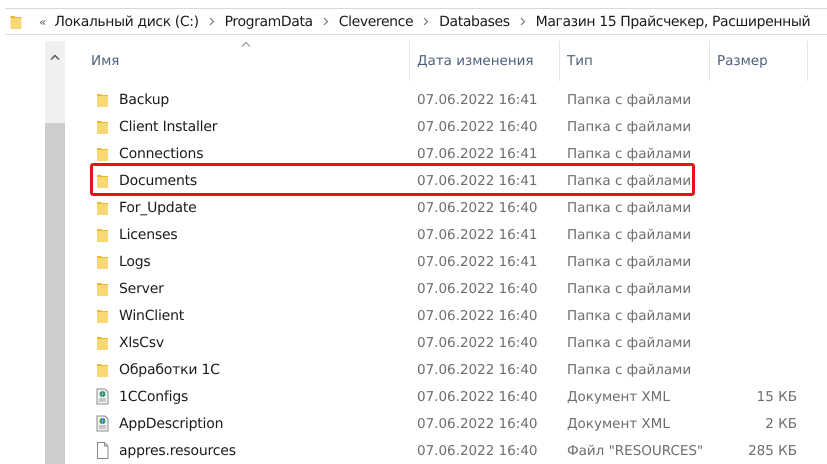  I want to click on breadcrumb-item: Databases, so click(474, 22).